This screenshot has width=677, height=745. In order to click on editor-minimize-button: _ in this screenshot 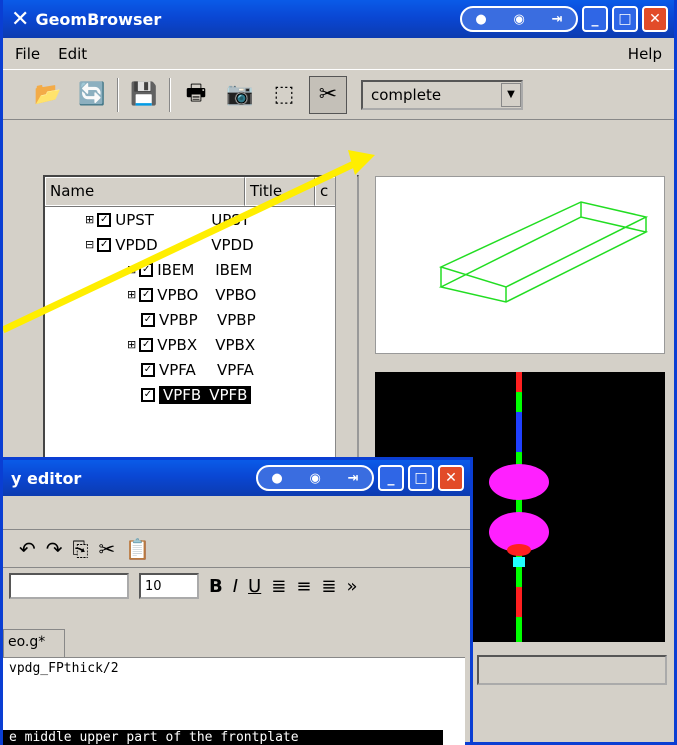, I will do `click(391, 478)`.